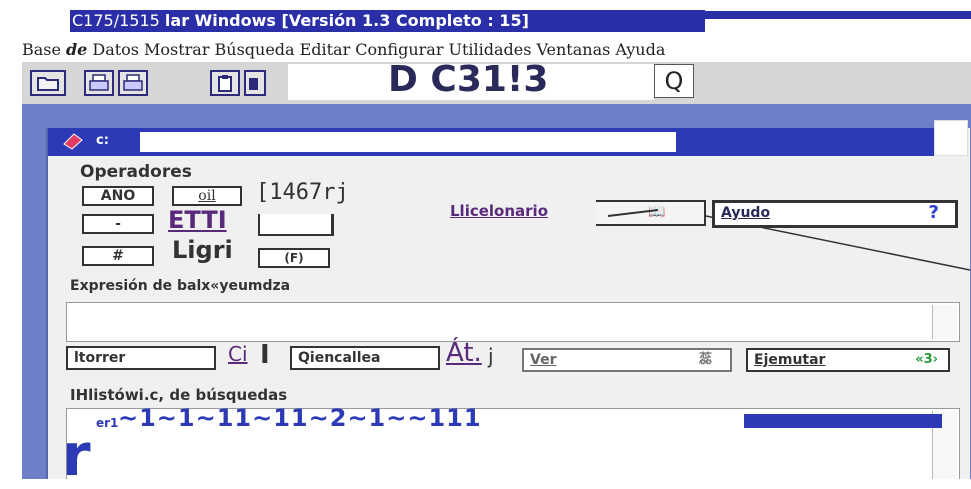 This screenshot has height=489, width=971. I want to click on operator-f-button: (F), so click(294, 258).